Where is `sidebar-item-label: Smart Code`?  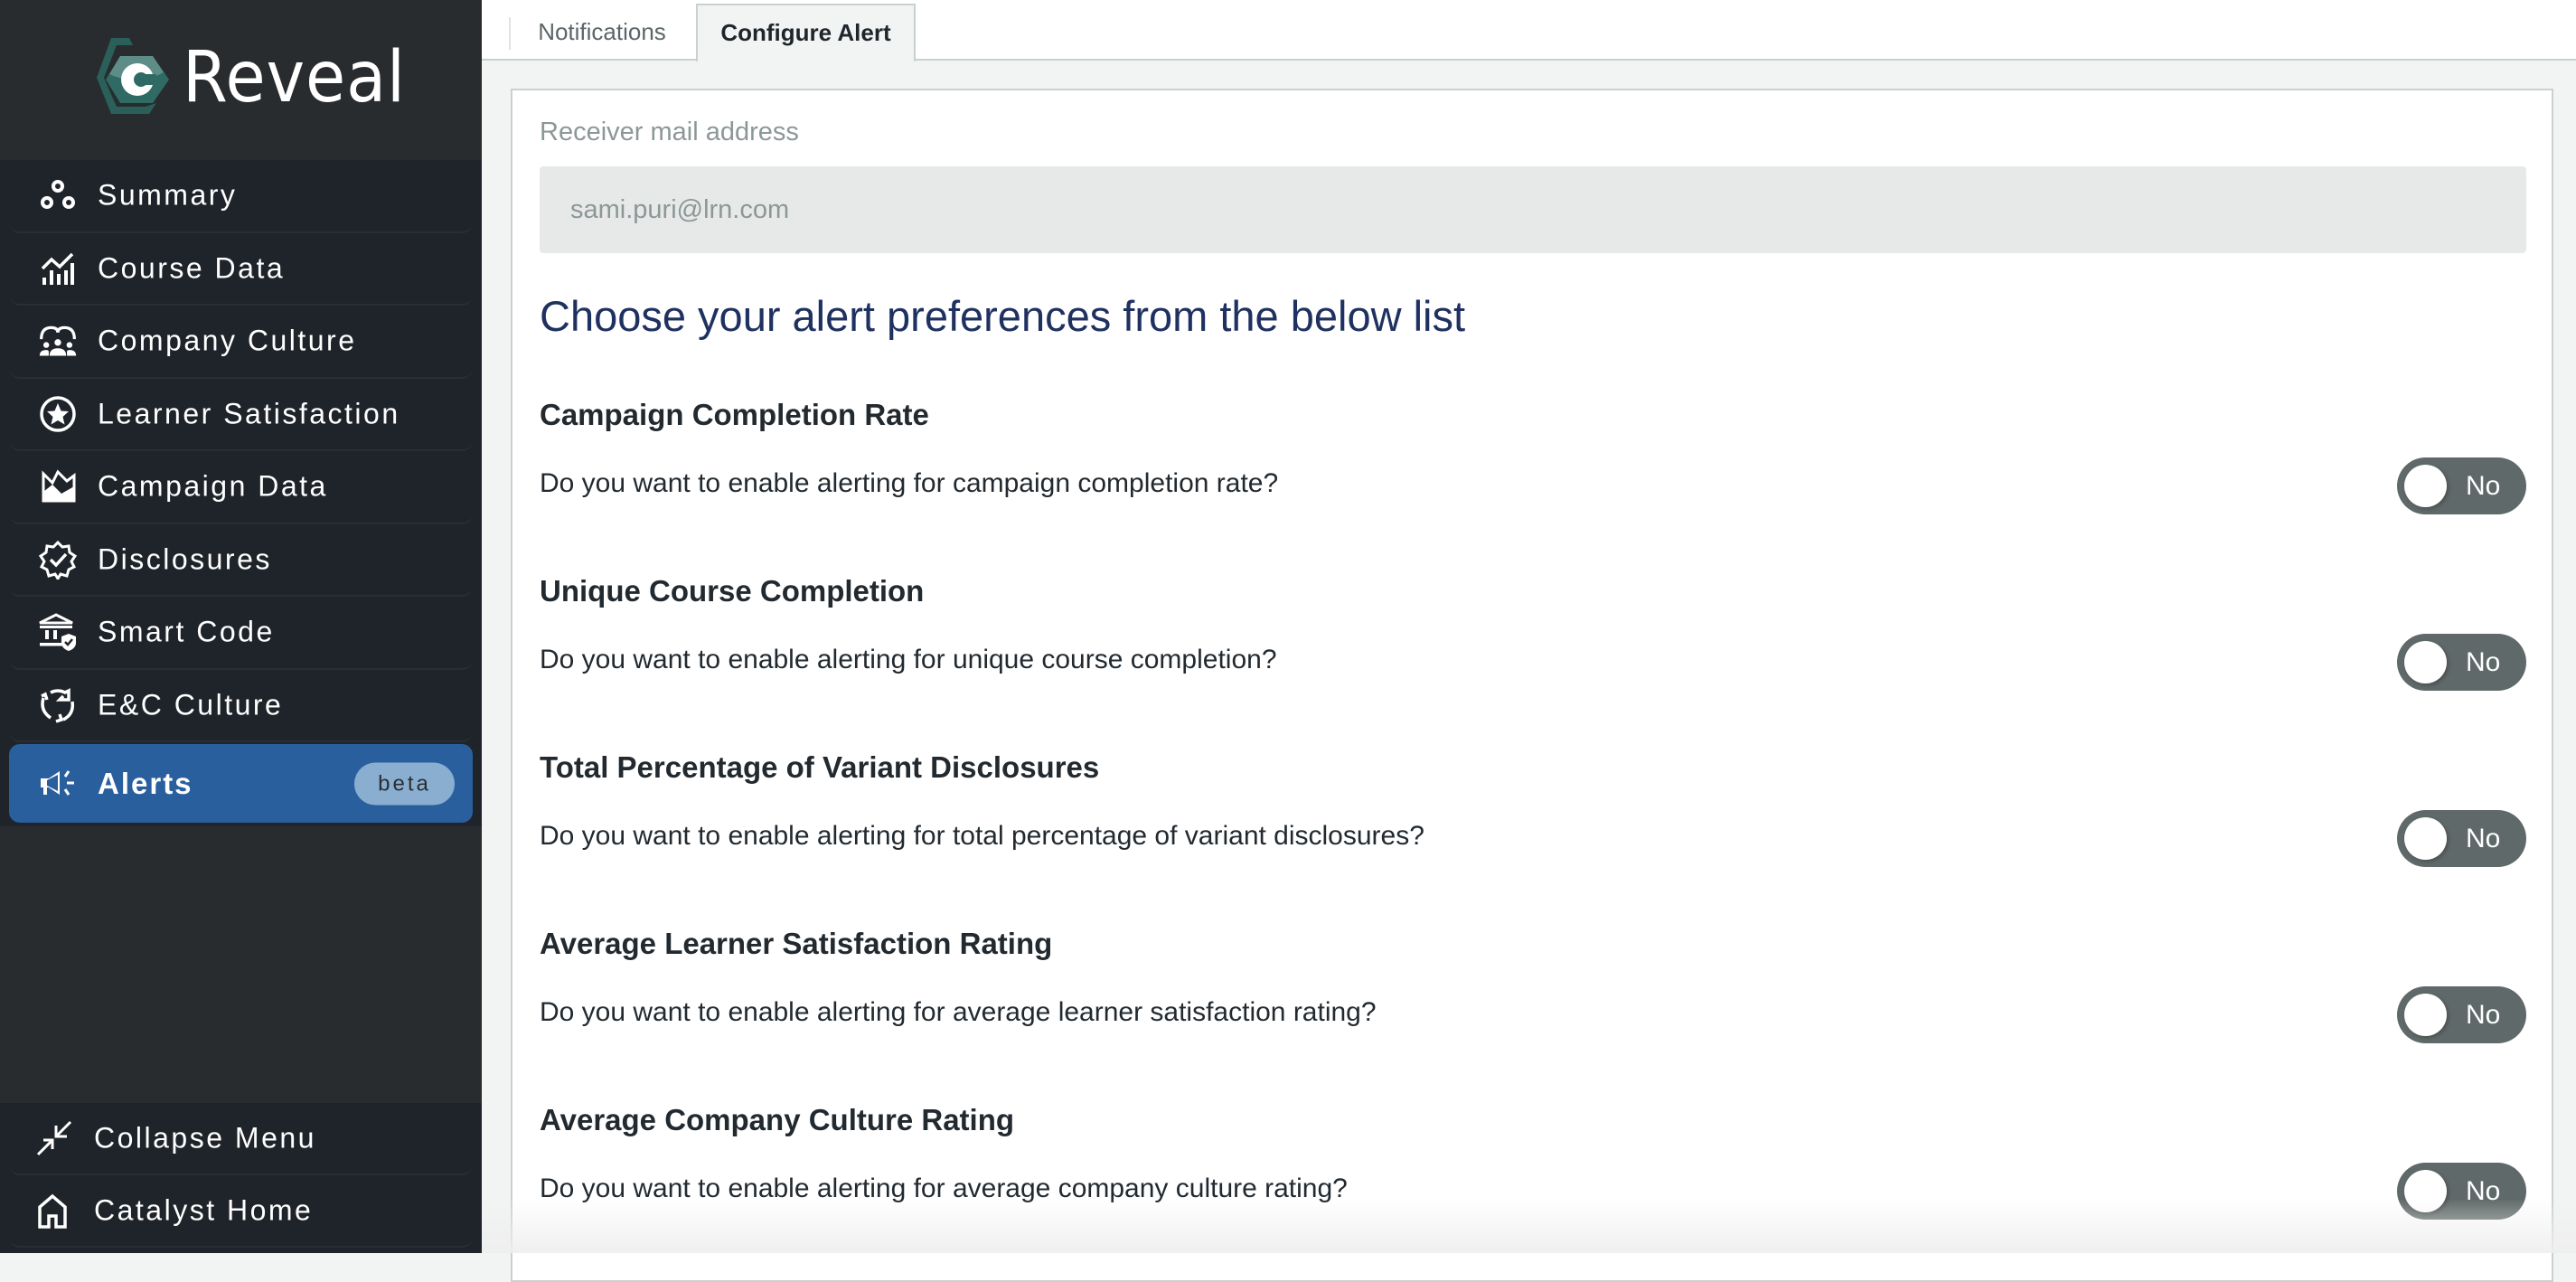 sidebar-item-label: Smart Code is located at coordinates (186, 631).